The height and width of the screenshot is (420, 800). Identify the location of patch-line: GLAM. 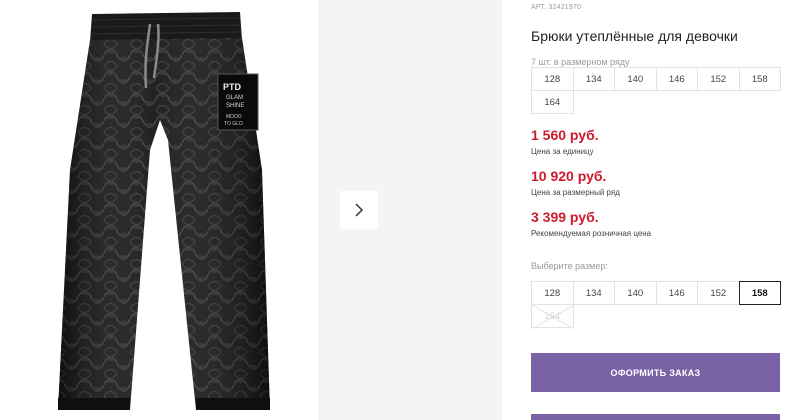
(234, 98).